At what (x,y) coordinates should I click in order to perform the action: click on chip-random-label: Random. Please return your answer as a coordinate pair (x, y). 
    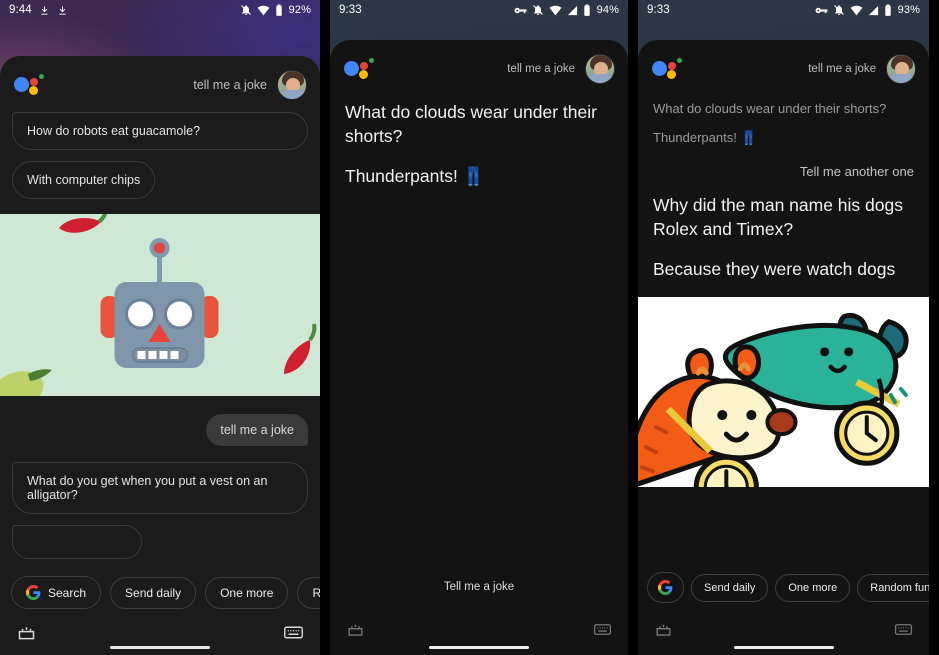
    Looking at the image, I should click on (316, 592).